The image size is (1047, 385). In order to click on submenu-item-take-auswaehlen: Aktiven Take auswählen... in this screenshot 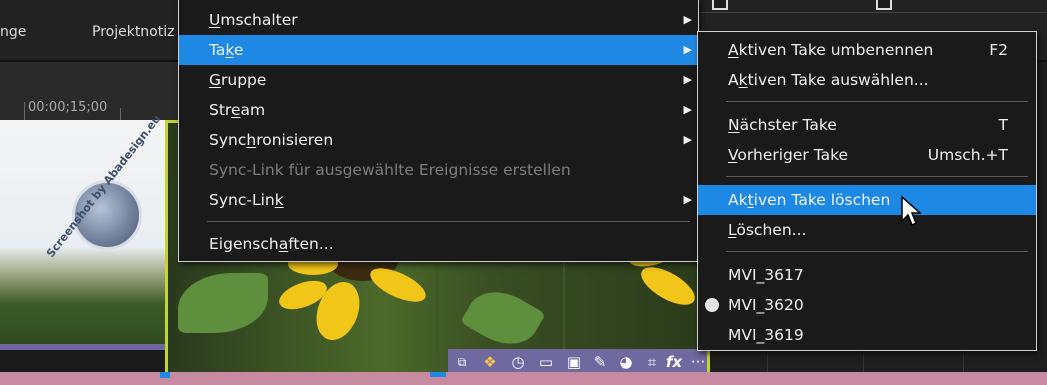, I will do `click(867, 80)`.